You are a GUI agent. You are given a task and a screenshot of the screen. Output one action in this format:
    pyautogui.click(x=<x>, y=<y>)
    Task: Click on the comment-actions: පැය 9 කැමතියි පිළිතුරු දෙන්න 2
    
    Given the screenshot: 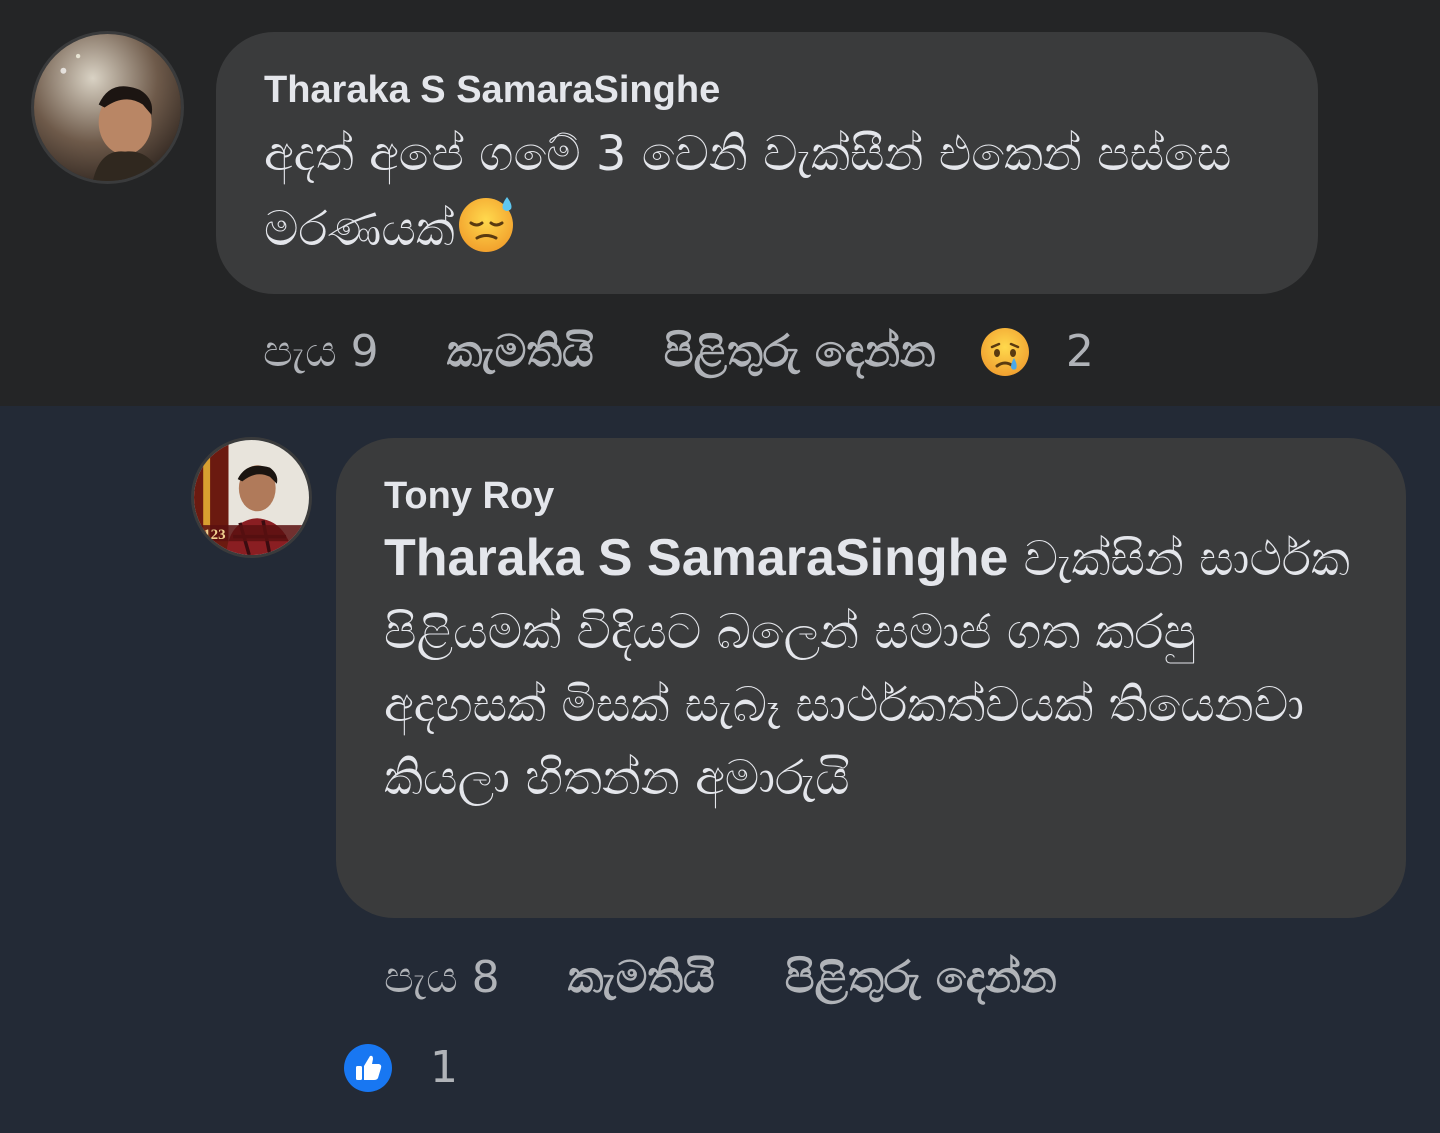 What is the action you would take?
    pyautogui.click(x=678, y=352)
    